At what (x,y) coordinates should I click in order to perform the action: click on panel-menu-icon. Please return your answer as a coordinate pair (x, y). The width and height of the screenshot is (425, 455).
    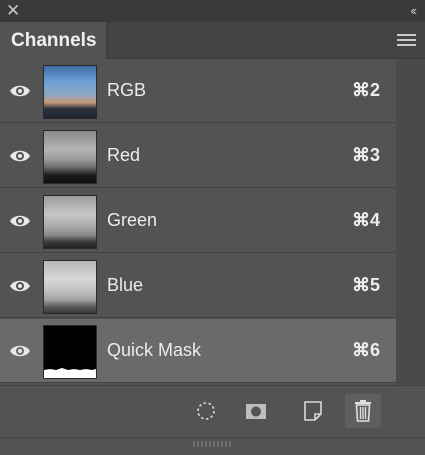
    Looking at the image, I should click on (406, 40).